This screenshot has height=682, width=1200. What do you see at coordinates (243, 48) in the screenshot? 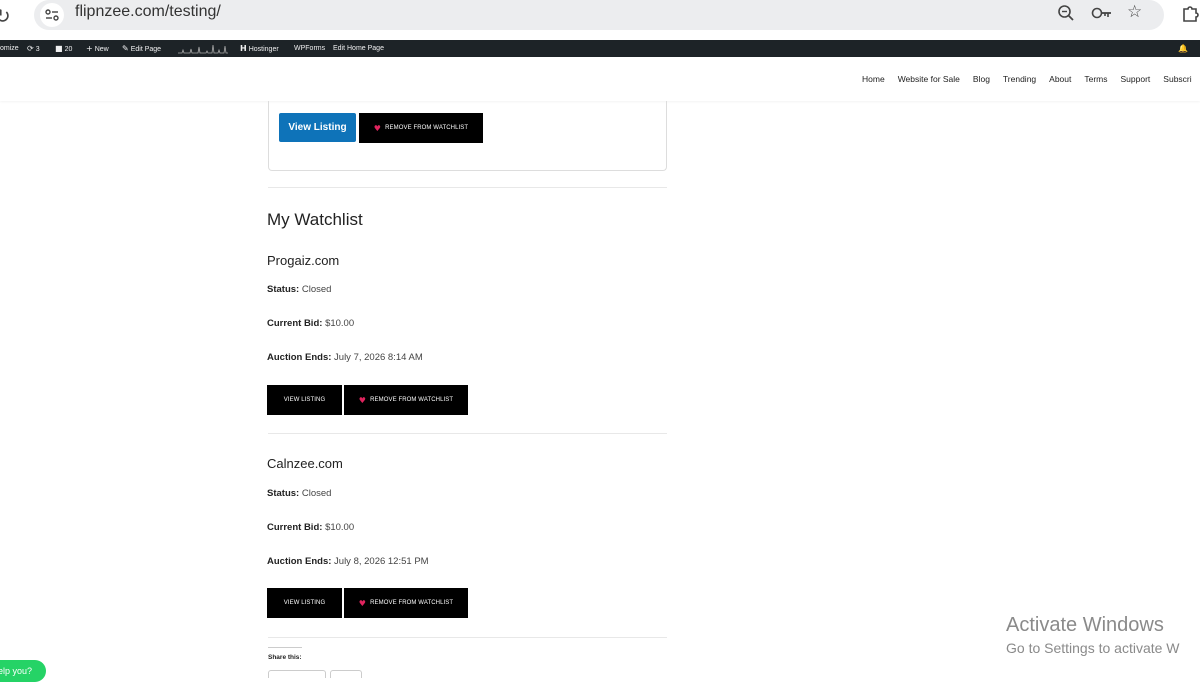
I see `hostinger-icon: H` at bounding box center [243, 48].